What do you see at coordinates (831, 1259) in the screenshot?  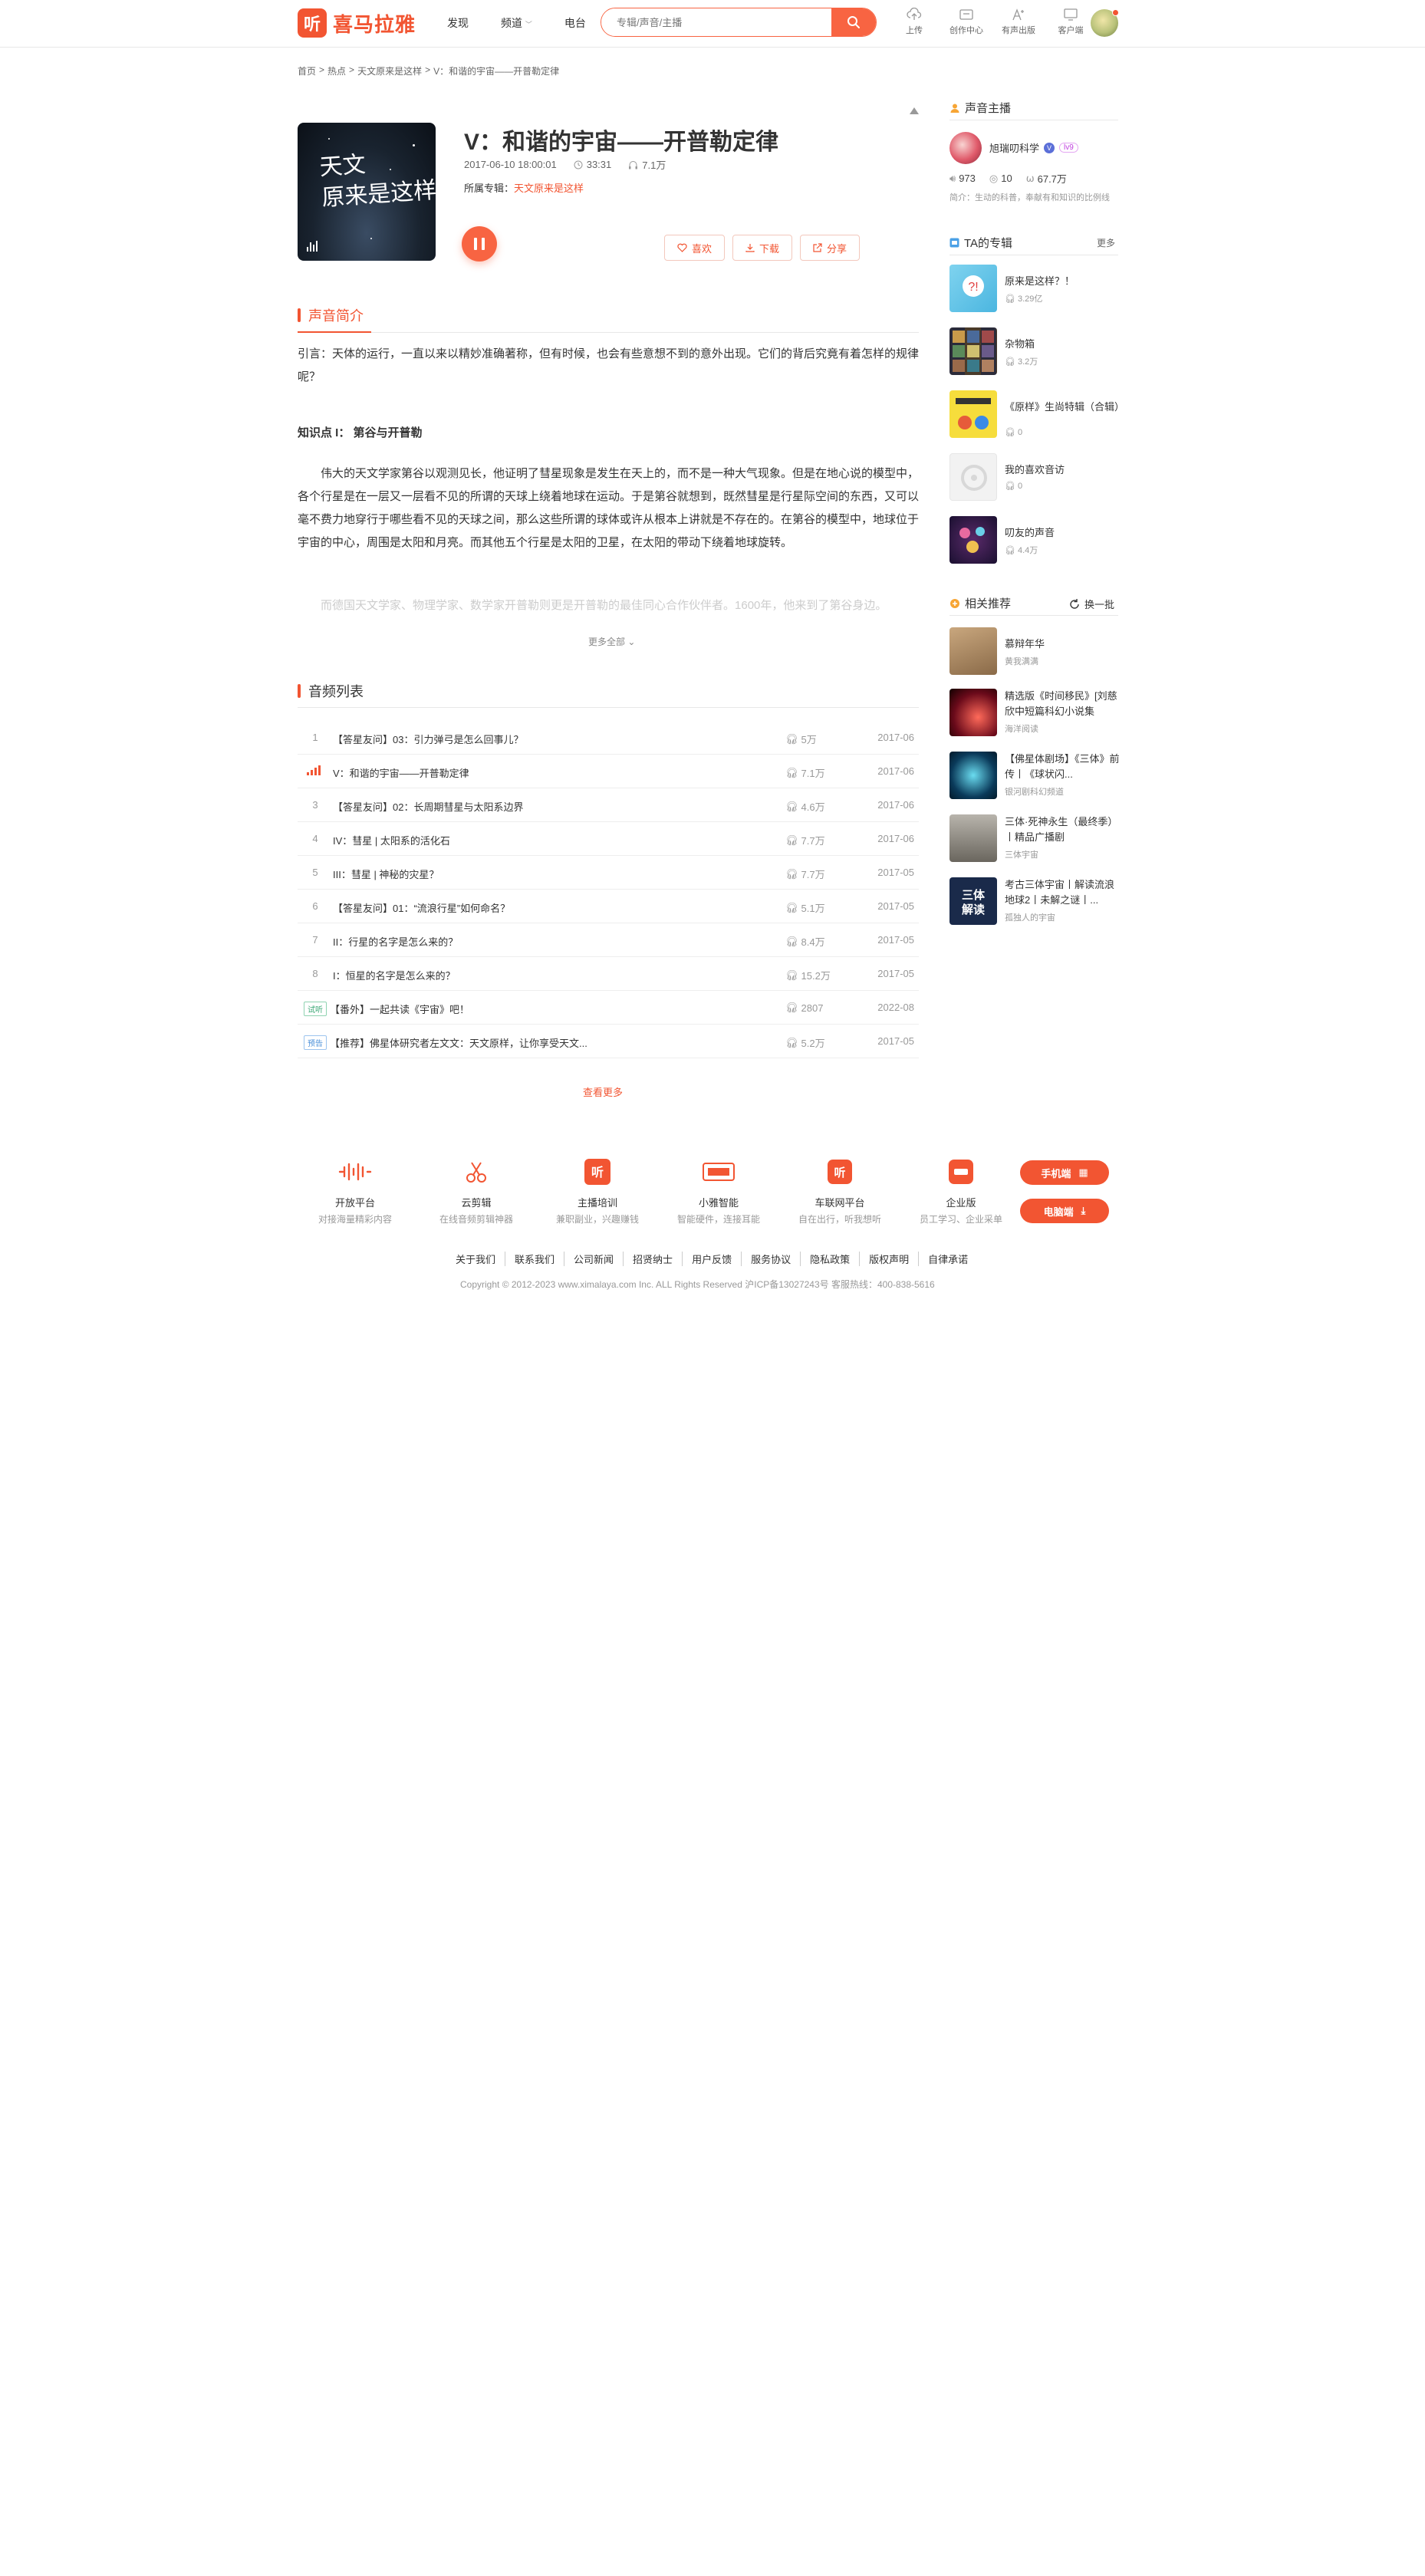 I see `footer-link-privacy: 隐私政策` at bounding box center [831, 1259].